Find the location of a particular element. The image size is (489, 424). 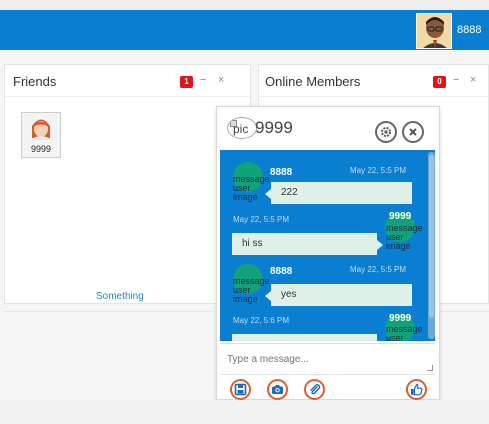

like-button is located at coordinates (416, 389).